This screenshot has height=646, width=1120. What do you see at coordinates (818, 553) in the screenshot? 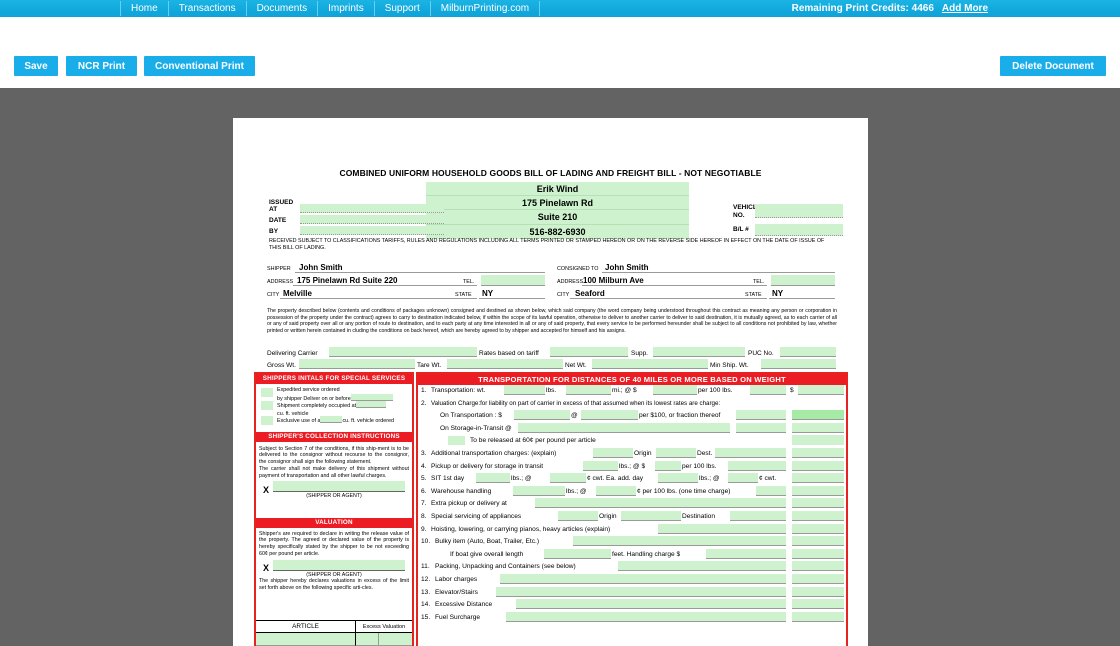
I see `boat-col-b` at bounding box center [818, 553].